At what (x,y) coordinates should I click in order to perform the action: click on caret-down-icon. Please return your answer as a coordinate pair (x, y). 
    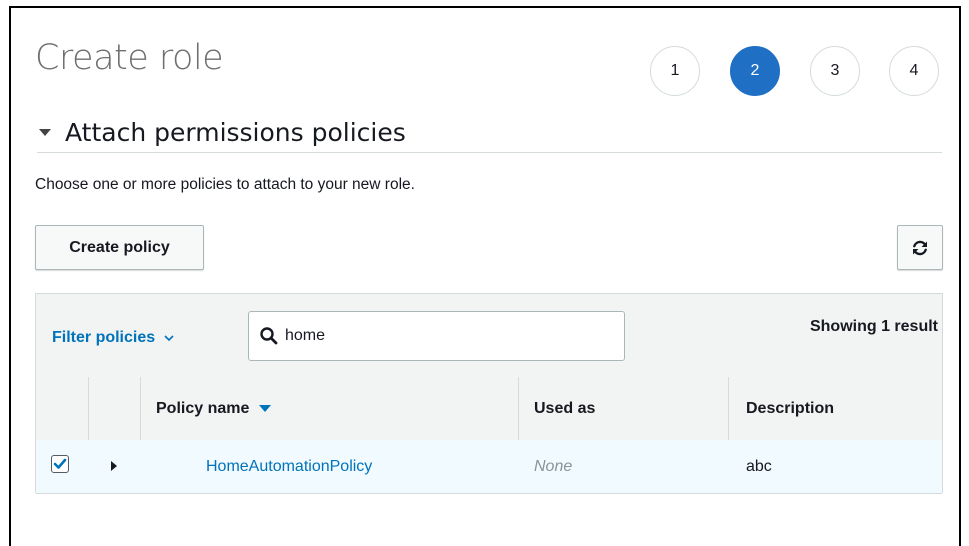
    Looking at the image, I should click on (45, 132).